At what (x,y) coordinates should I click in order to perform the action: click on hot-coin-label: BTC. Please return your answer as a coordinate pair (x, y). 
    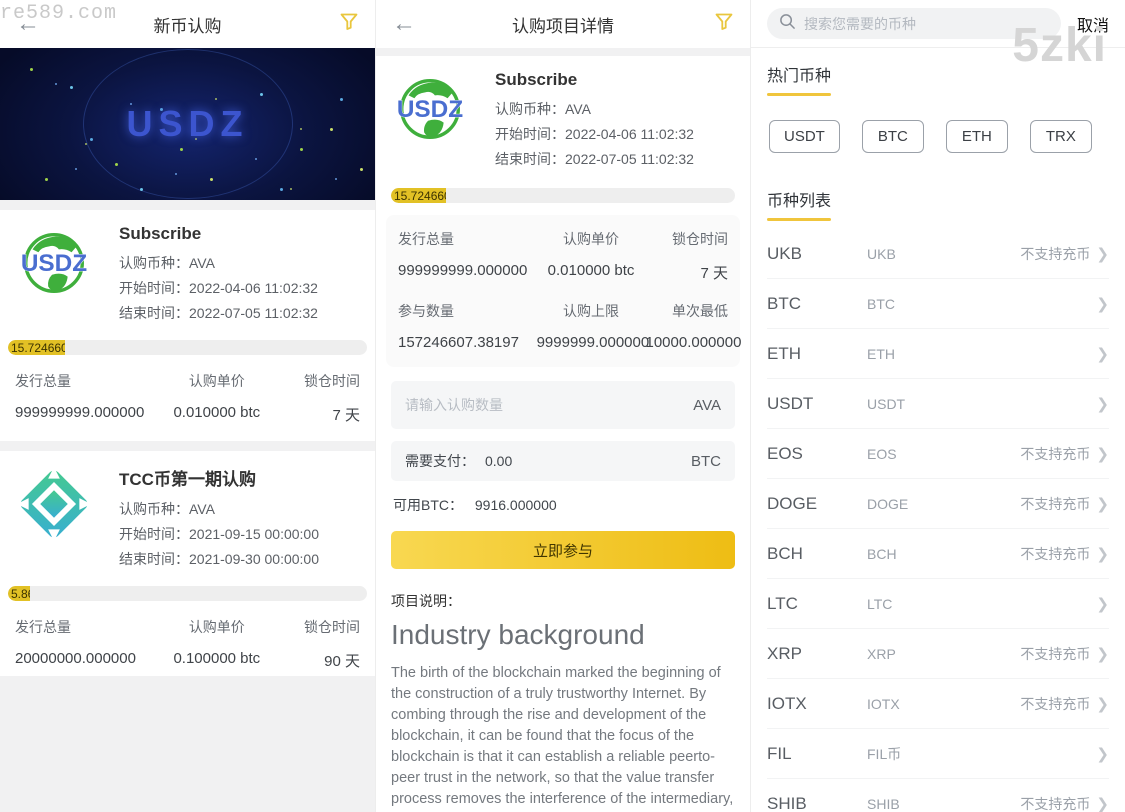
    Looking at the image, I should click on (892, 136).